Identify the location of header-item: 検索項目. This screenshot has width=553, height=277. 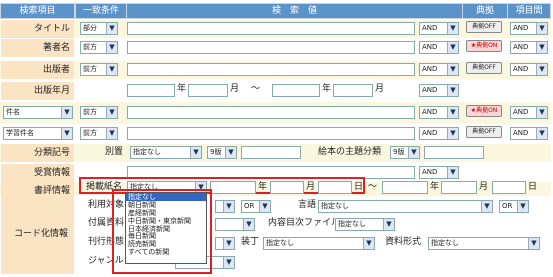
(37, 11).